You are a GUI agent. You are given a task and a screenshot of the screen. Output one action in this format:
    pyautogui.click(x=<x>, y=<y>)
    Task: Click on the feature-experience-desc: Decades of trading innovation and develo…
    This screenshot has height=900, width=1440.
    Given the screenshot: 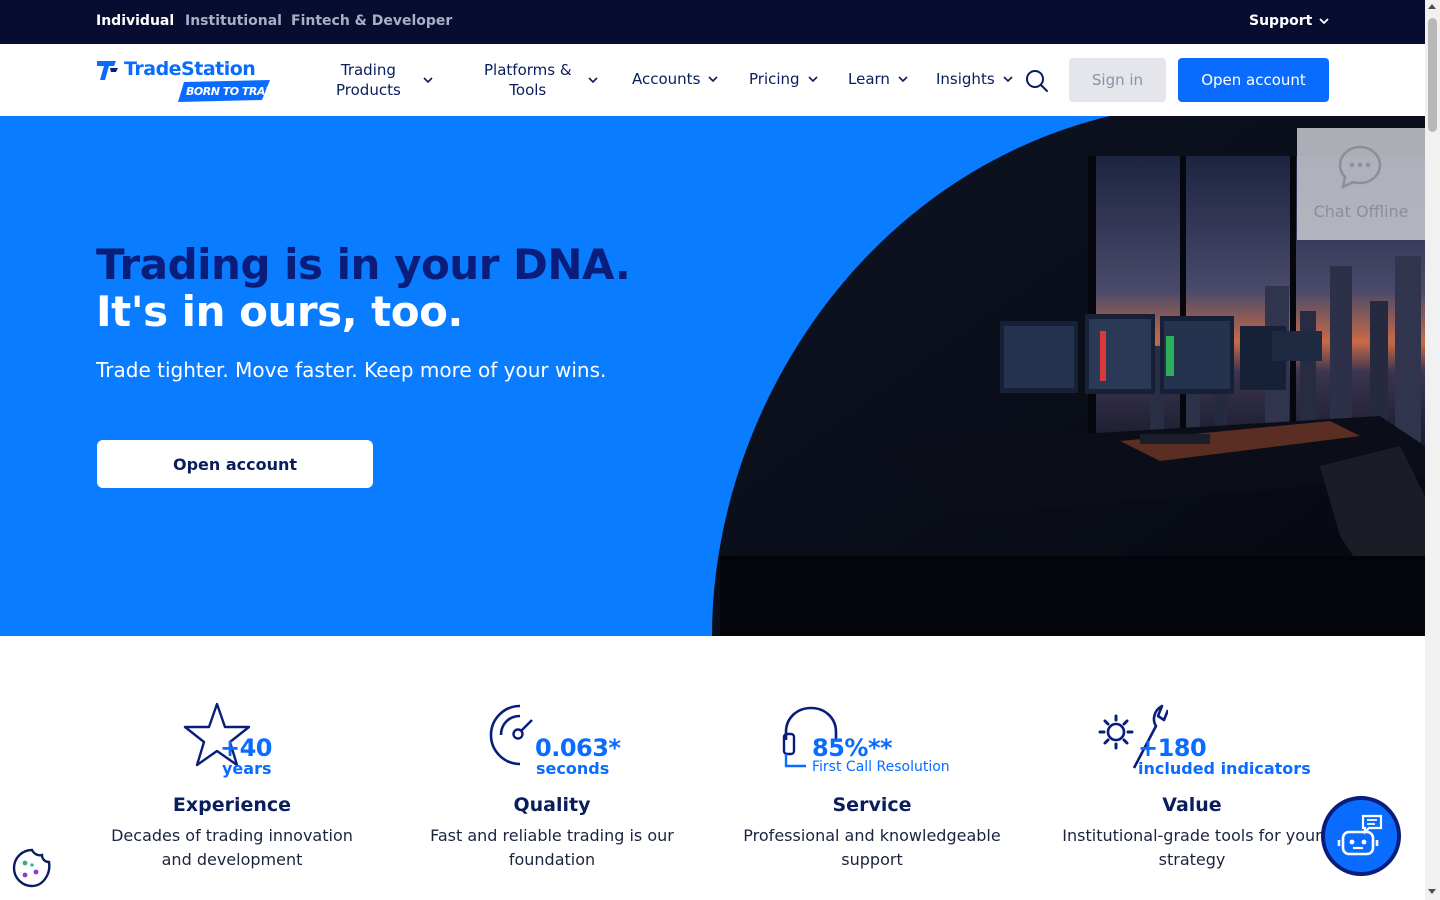 What is the action you would take?
    pyautogui.click(x=232, y=848)
    